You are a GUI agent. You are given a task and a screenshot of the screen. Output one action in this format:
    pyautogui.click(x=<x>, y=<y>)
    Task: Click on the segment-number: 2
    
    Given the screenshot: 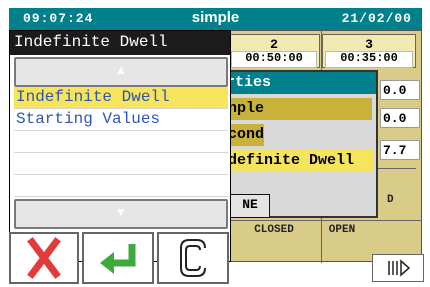 What is the action you would take?
    pyautogui.click(x=274, y=44)
    